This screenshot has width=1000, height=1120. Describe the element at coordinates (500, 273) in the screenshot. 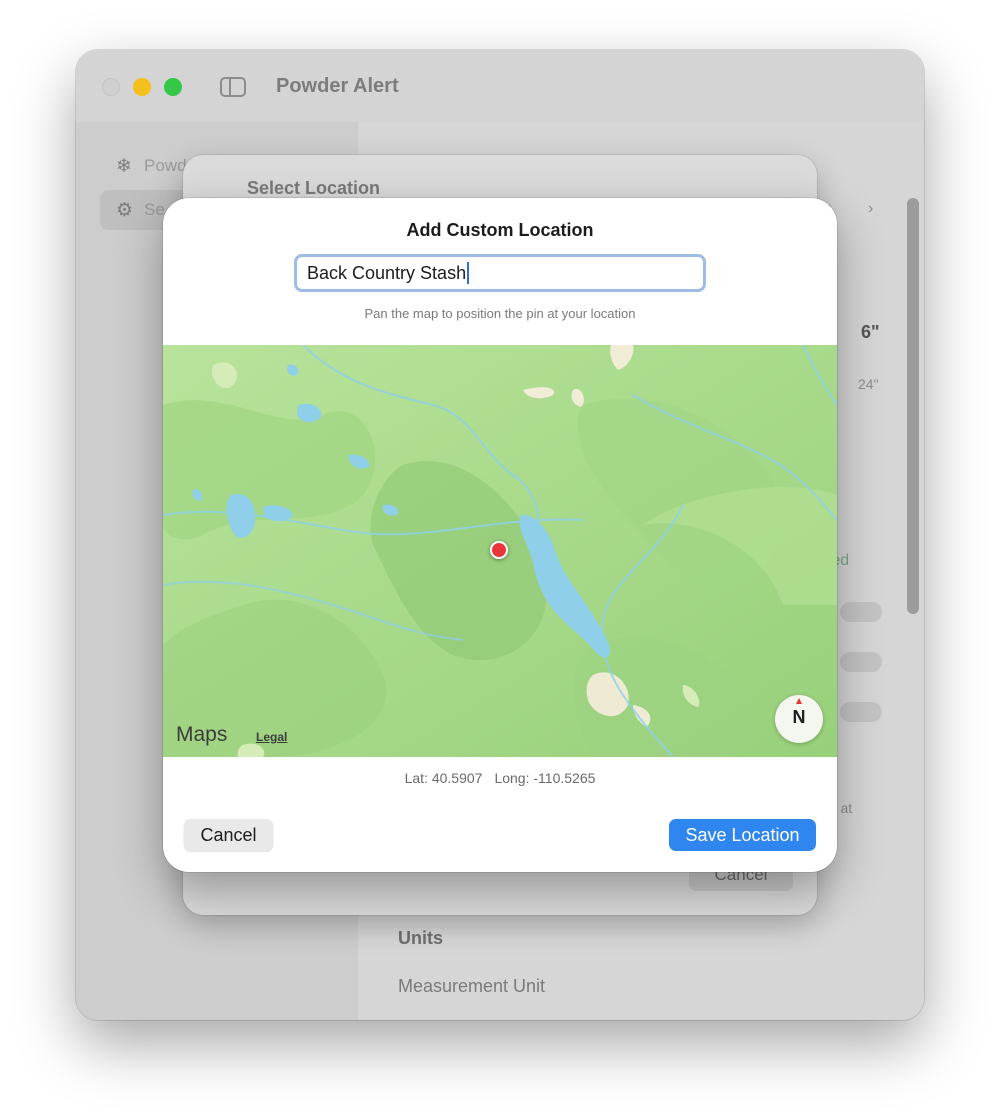

I see `location-name-field: Back Country Stash` at that location.